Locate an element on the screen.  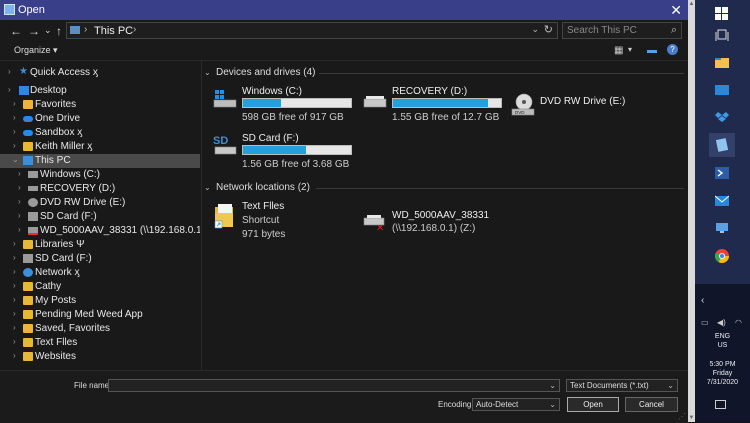
battery-icon: ▭ is located at coordinates (705, 322).